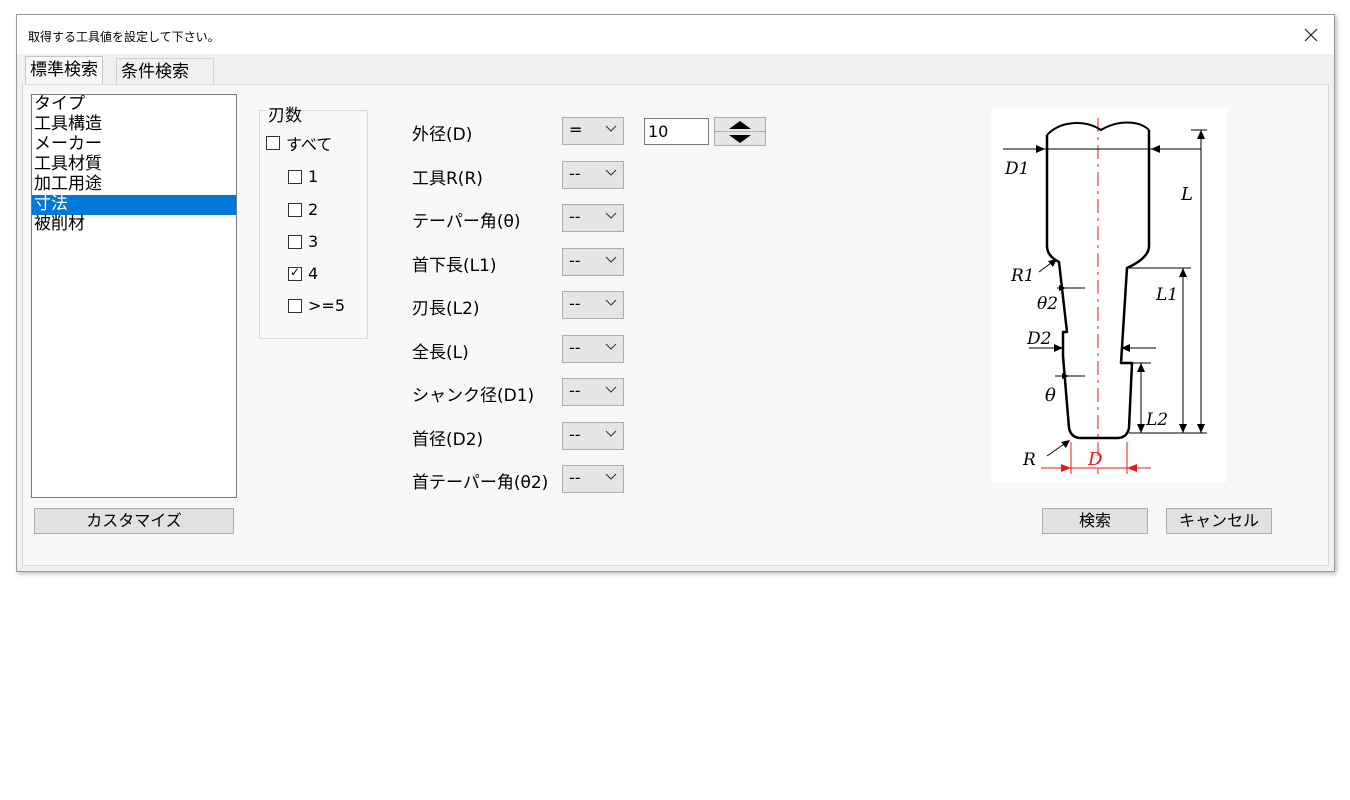 This screenshot has height=800, width=1350. Describe the element at coordinates (134, 125) in the screenshot. I see `list-item-tool-structure: 工具構造` at that location.